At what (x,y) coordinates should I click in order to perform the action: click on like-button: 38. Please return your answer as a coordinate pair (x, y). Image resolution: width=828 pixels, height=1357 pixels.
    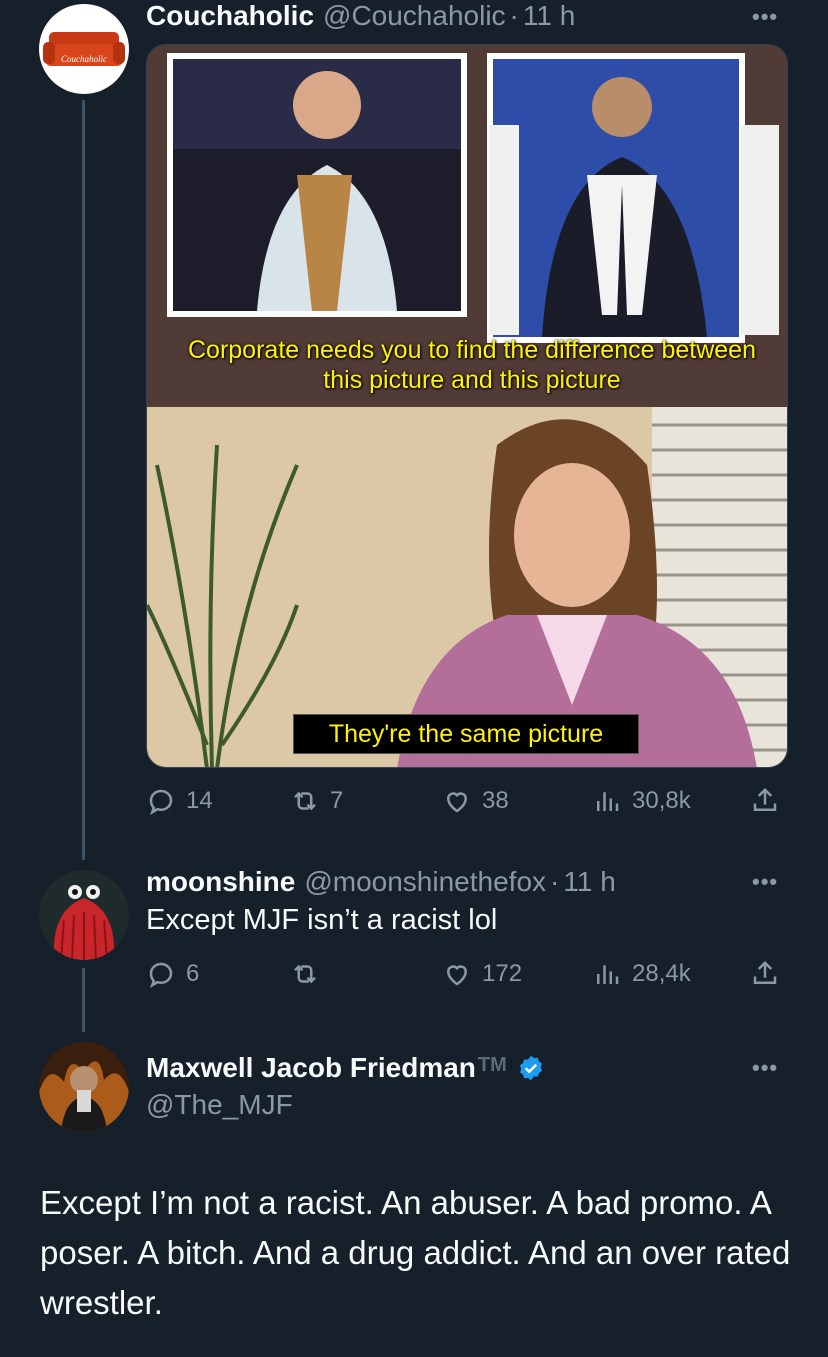
    Looking at the image, I should click on (475, 801).